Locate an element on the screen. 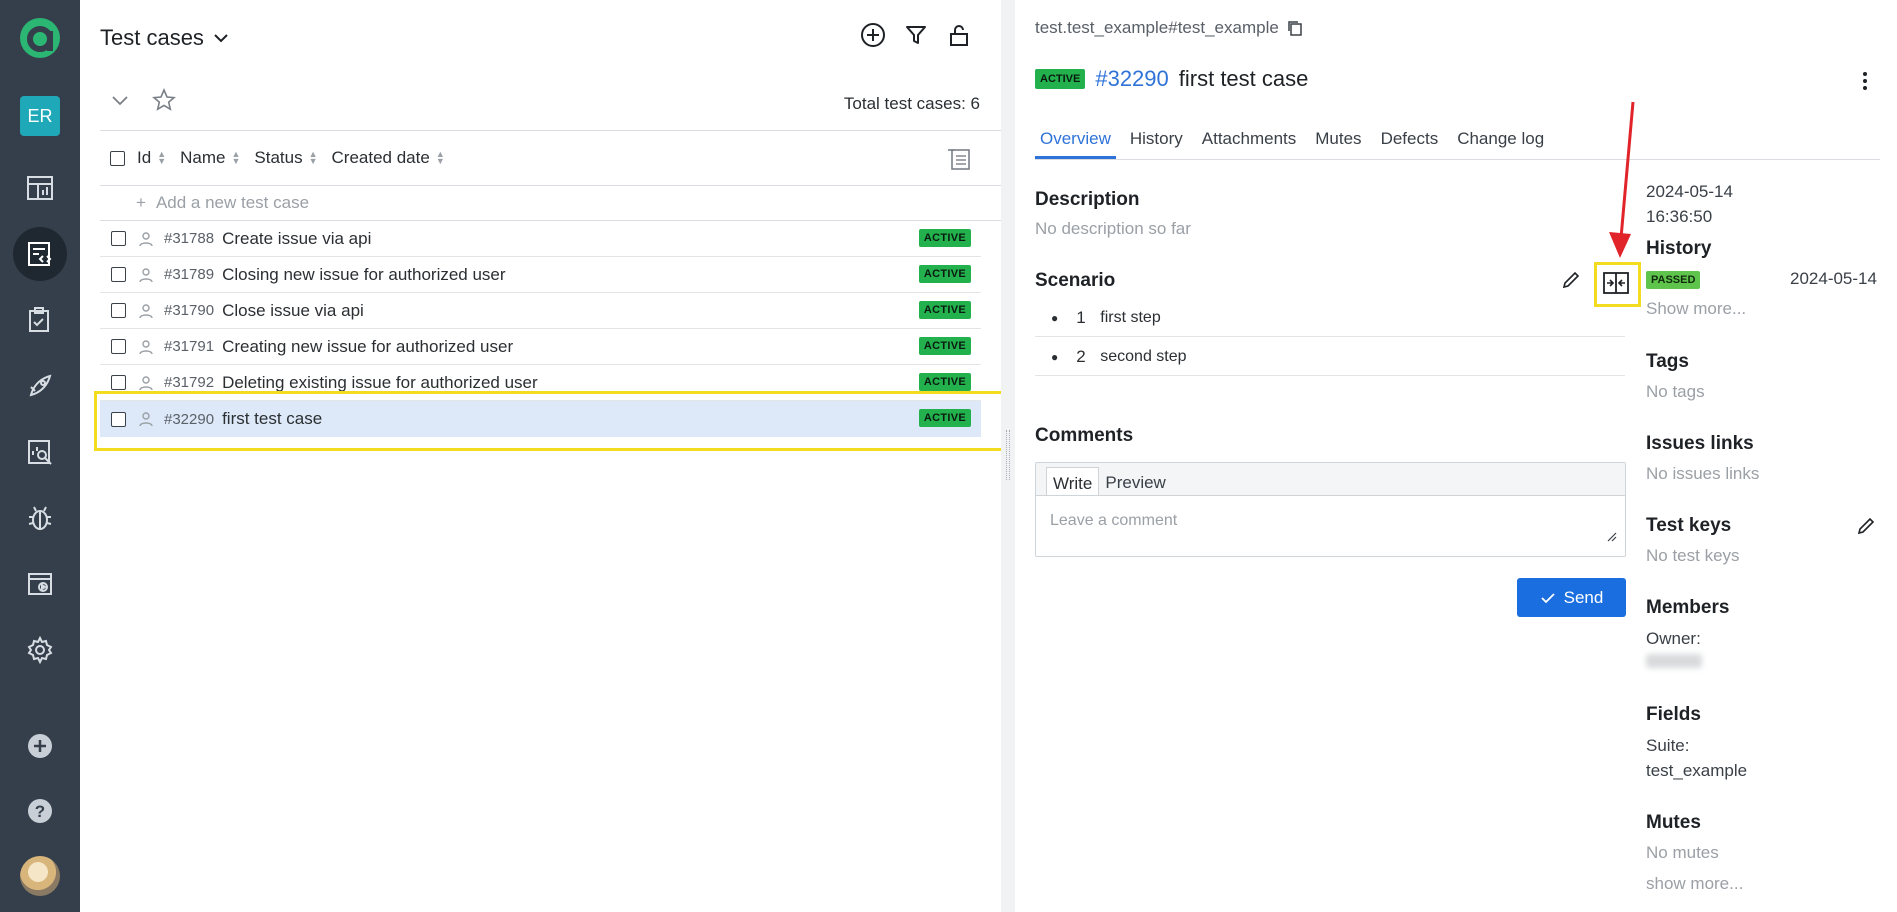 This screenshot has height=912, width=1897. table-row: #31790 Close issue via api ACTIVE is located at coordinates (540, 311).